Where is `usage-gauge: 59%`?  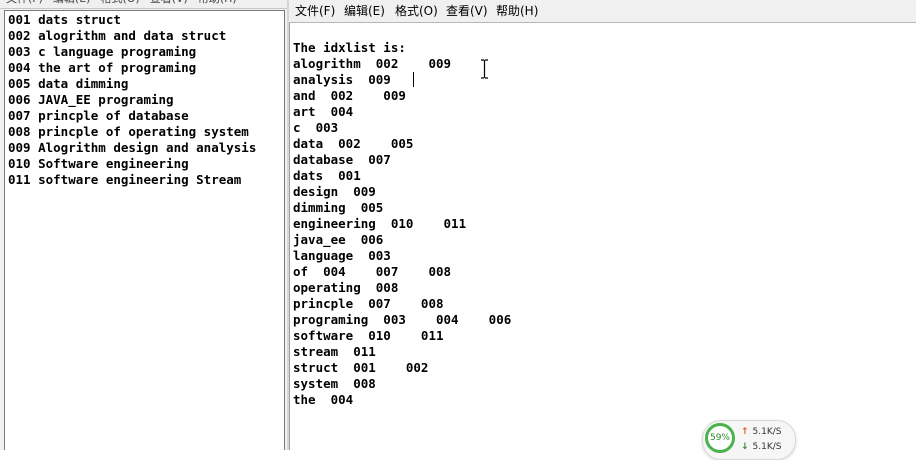 usage-gauge: 59% is located at coordinates (720, 438).